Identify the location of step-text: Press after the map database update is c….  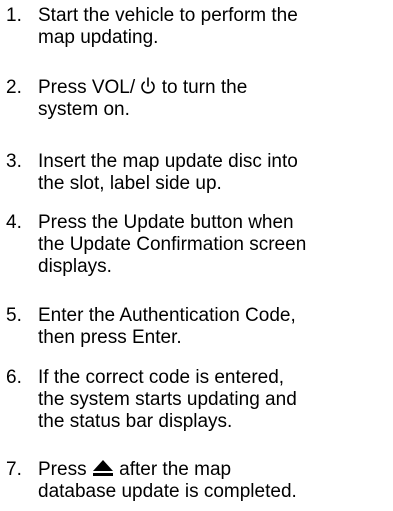
(214, 481).